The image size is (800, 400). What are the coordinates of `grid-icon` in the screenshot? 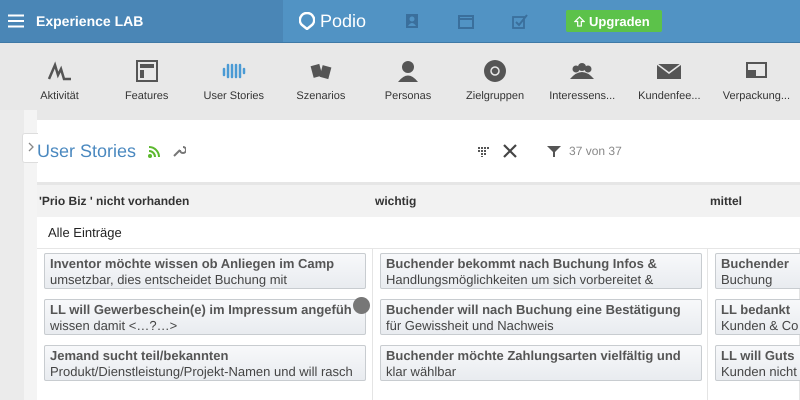 It's located at (484, 151).